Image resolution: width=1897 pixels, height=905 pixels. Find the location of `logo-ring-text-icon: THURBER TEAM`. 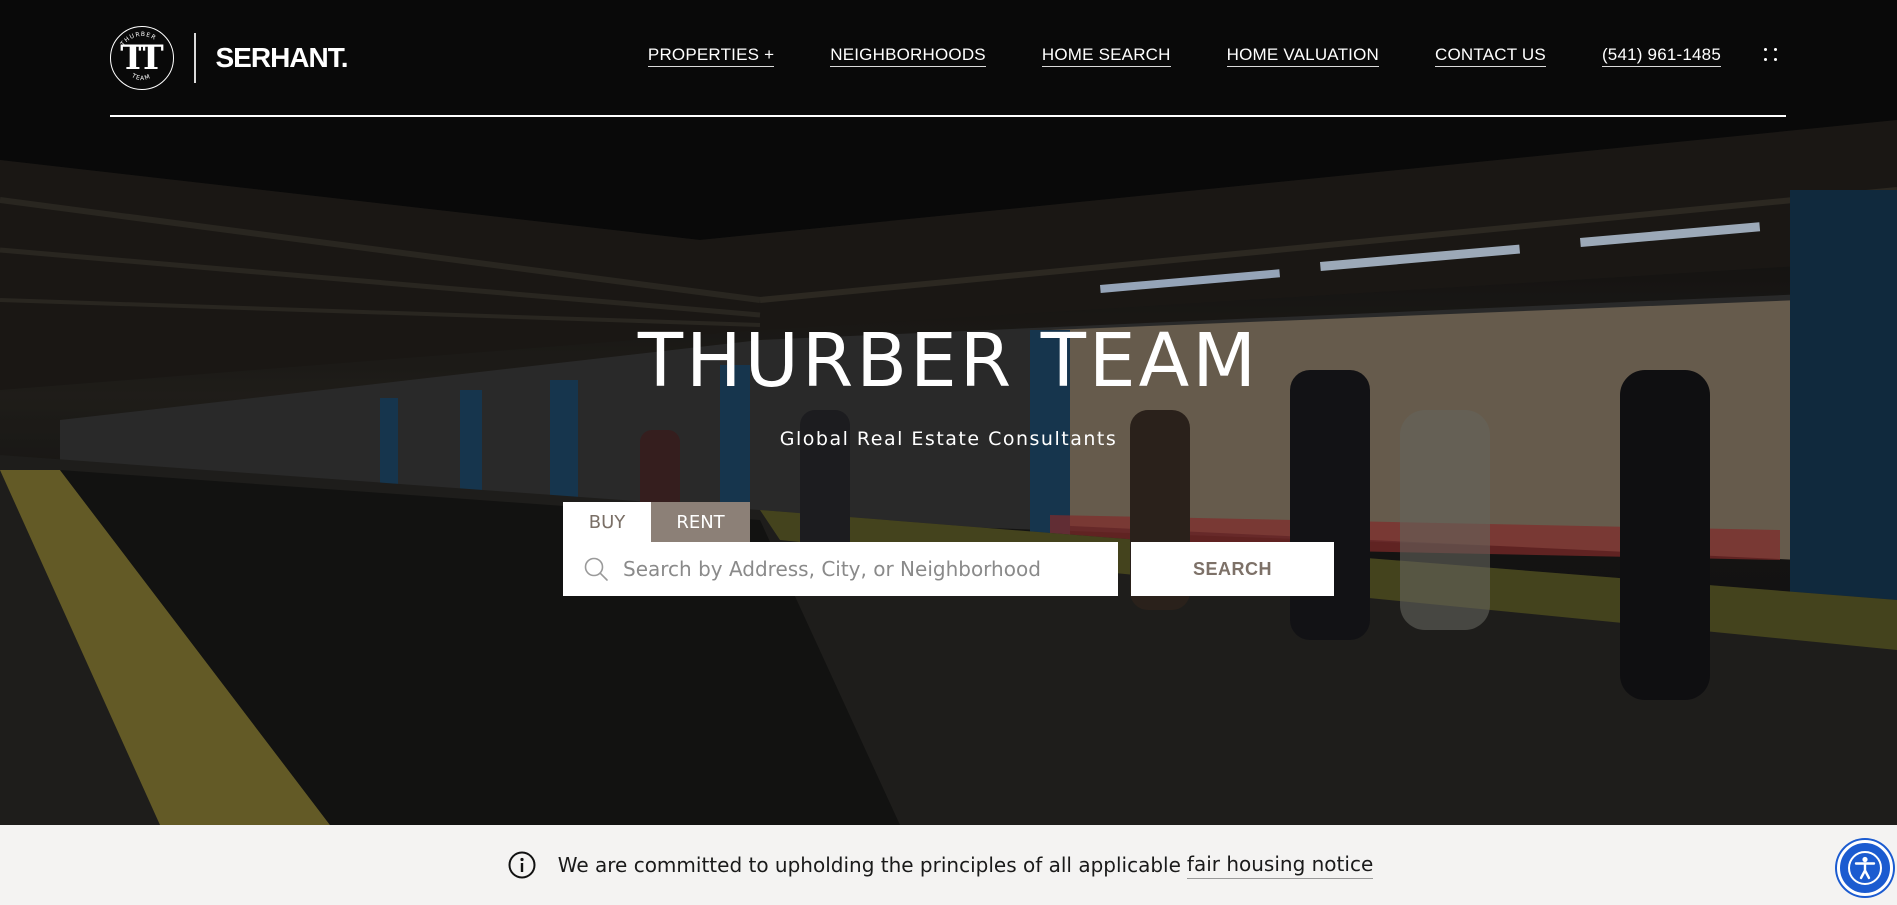

logo-ring-text-icon: THURBER TEAM is located at coordinates (138, 56).